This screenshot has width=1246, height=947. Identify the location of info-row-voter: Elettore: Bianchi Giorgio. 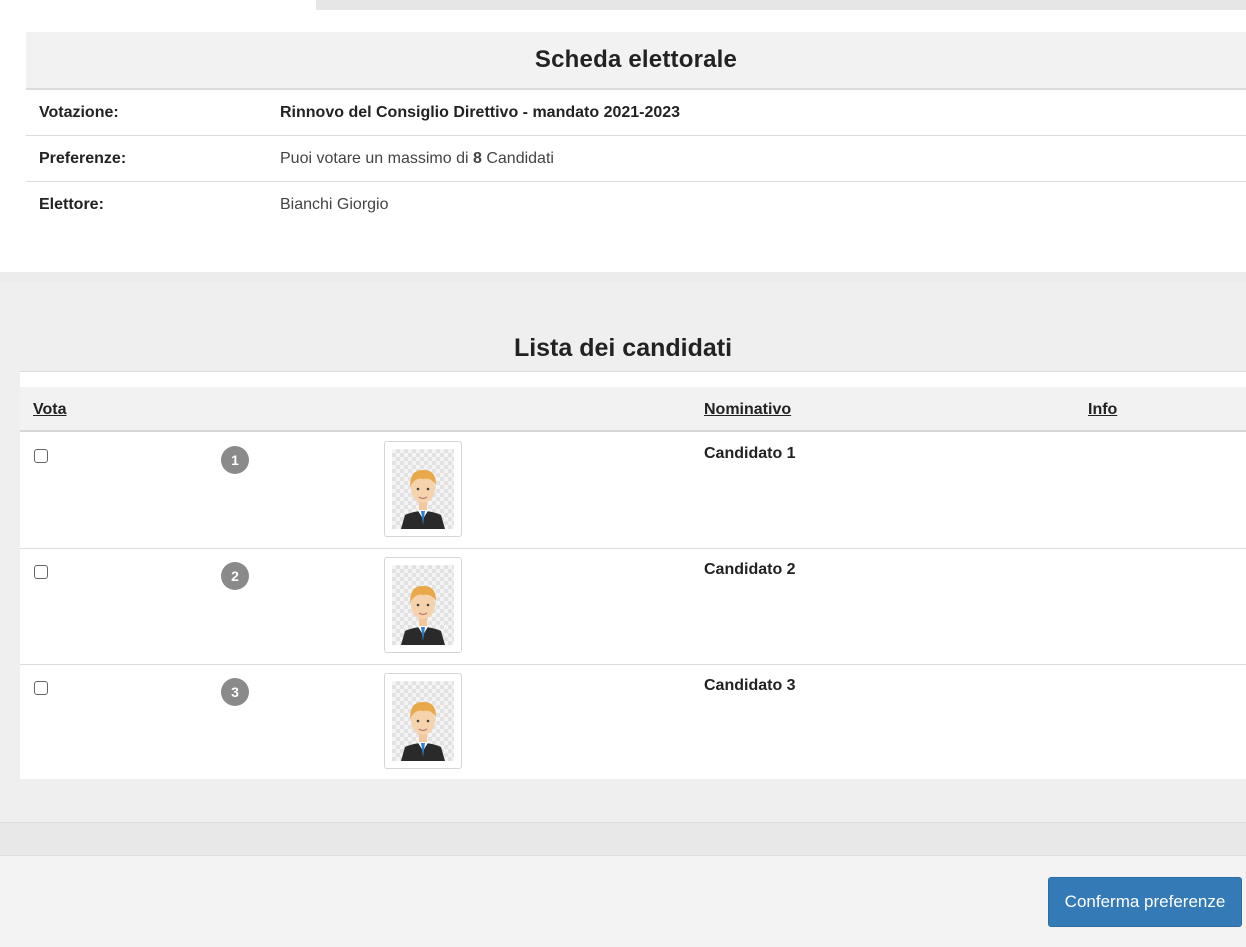
(636, 205).